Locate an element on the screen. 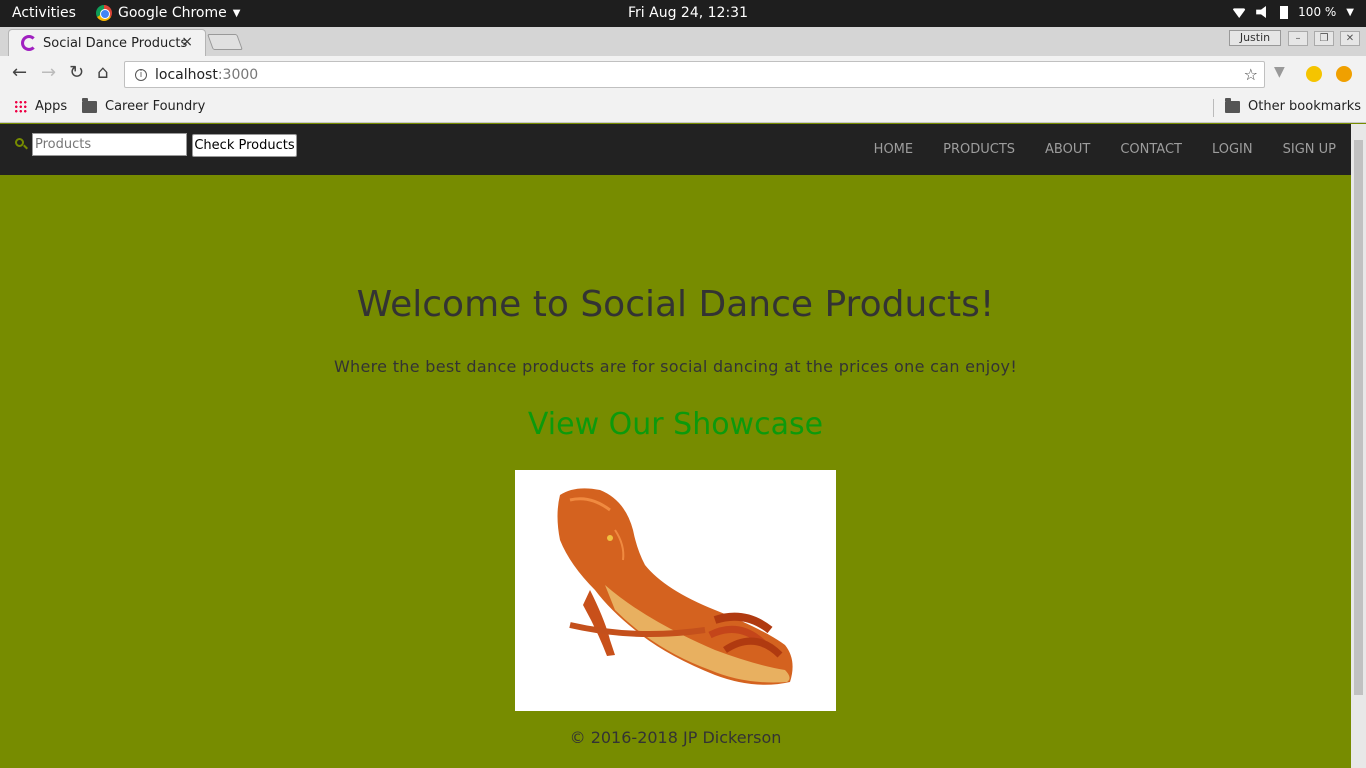 Image resolution: width=1366 pixels, height=768 pixels. volume-icon is located at coordinates (1261, 12).